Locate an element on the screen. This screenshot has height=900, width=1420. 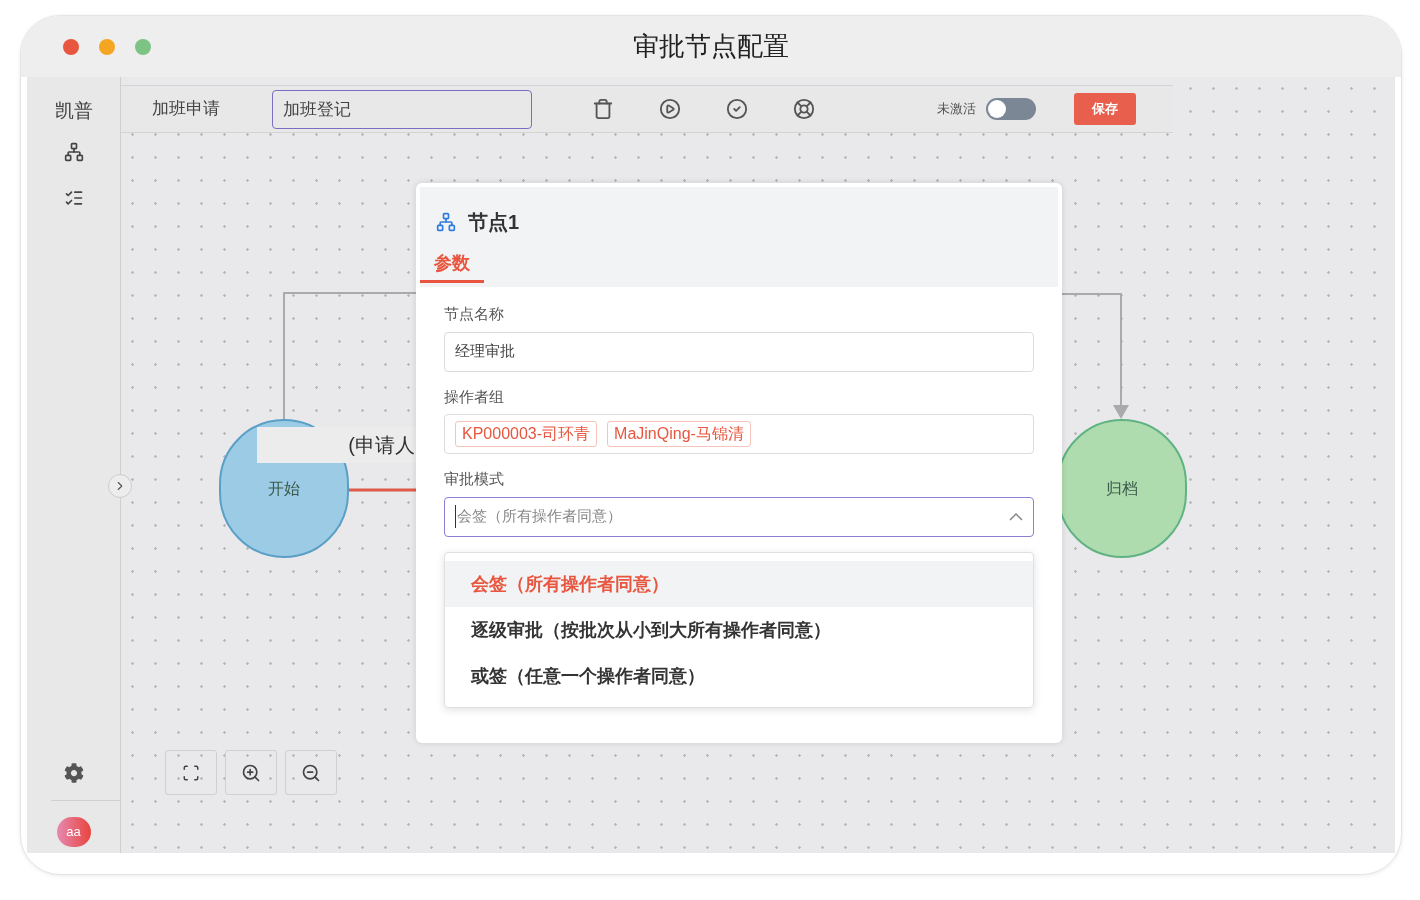
play-icon is located at coordinates (670, 109).